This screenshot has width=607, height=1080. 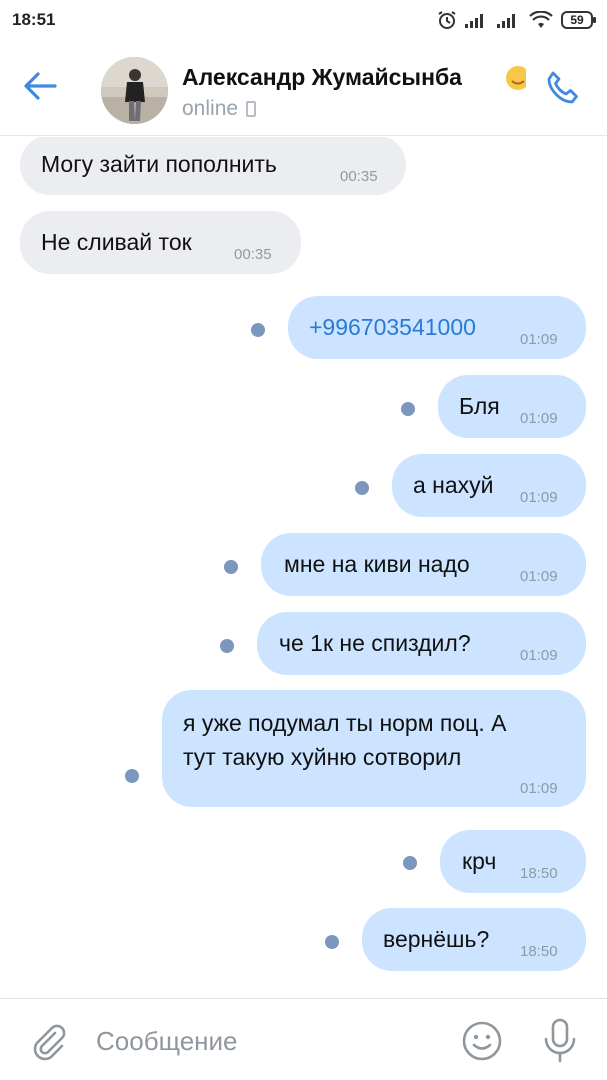 I want to click on microphone-icon, so click(x=560, y=1040).